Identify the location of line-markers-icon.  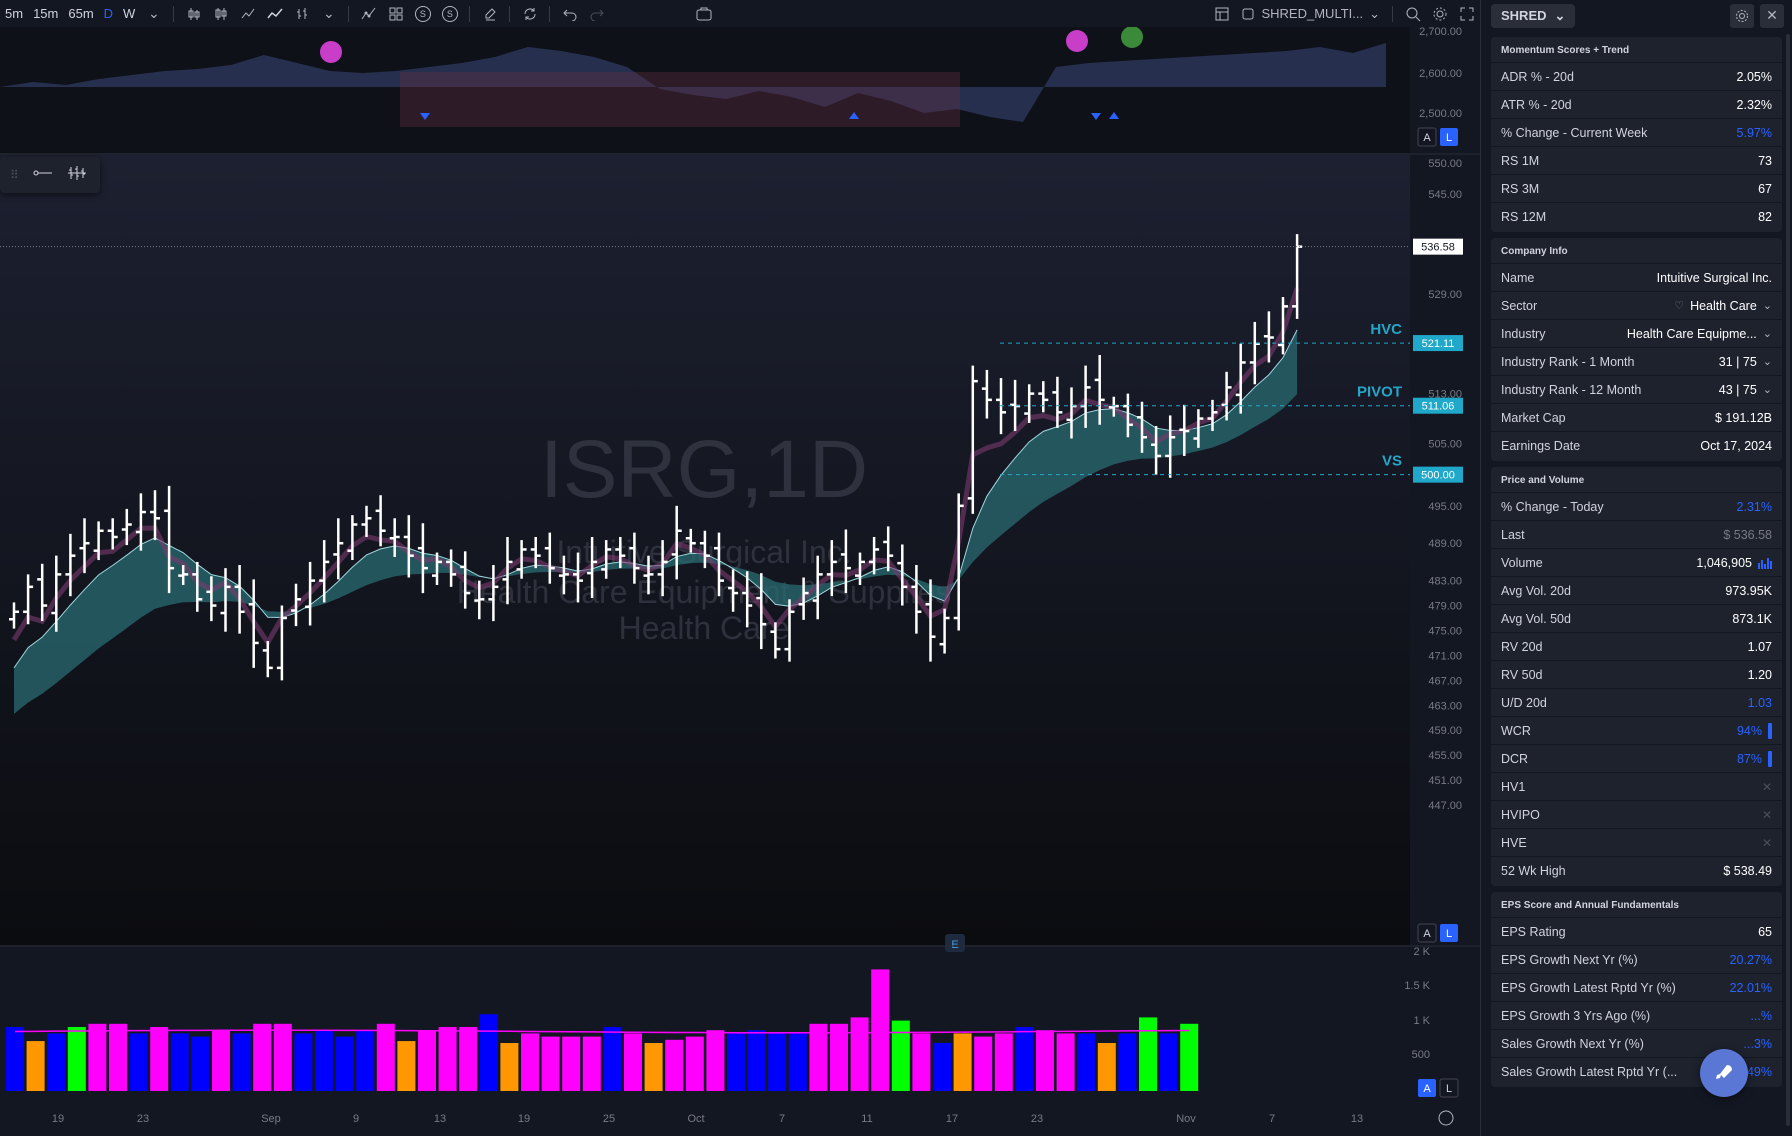
(274, 13).